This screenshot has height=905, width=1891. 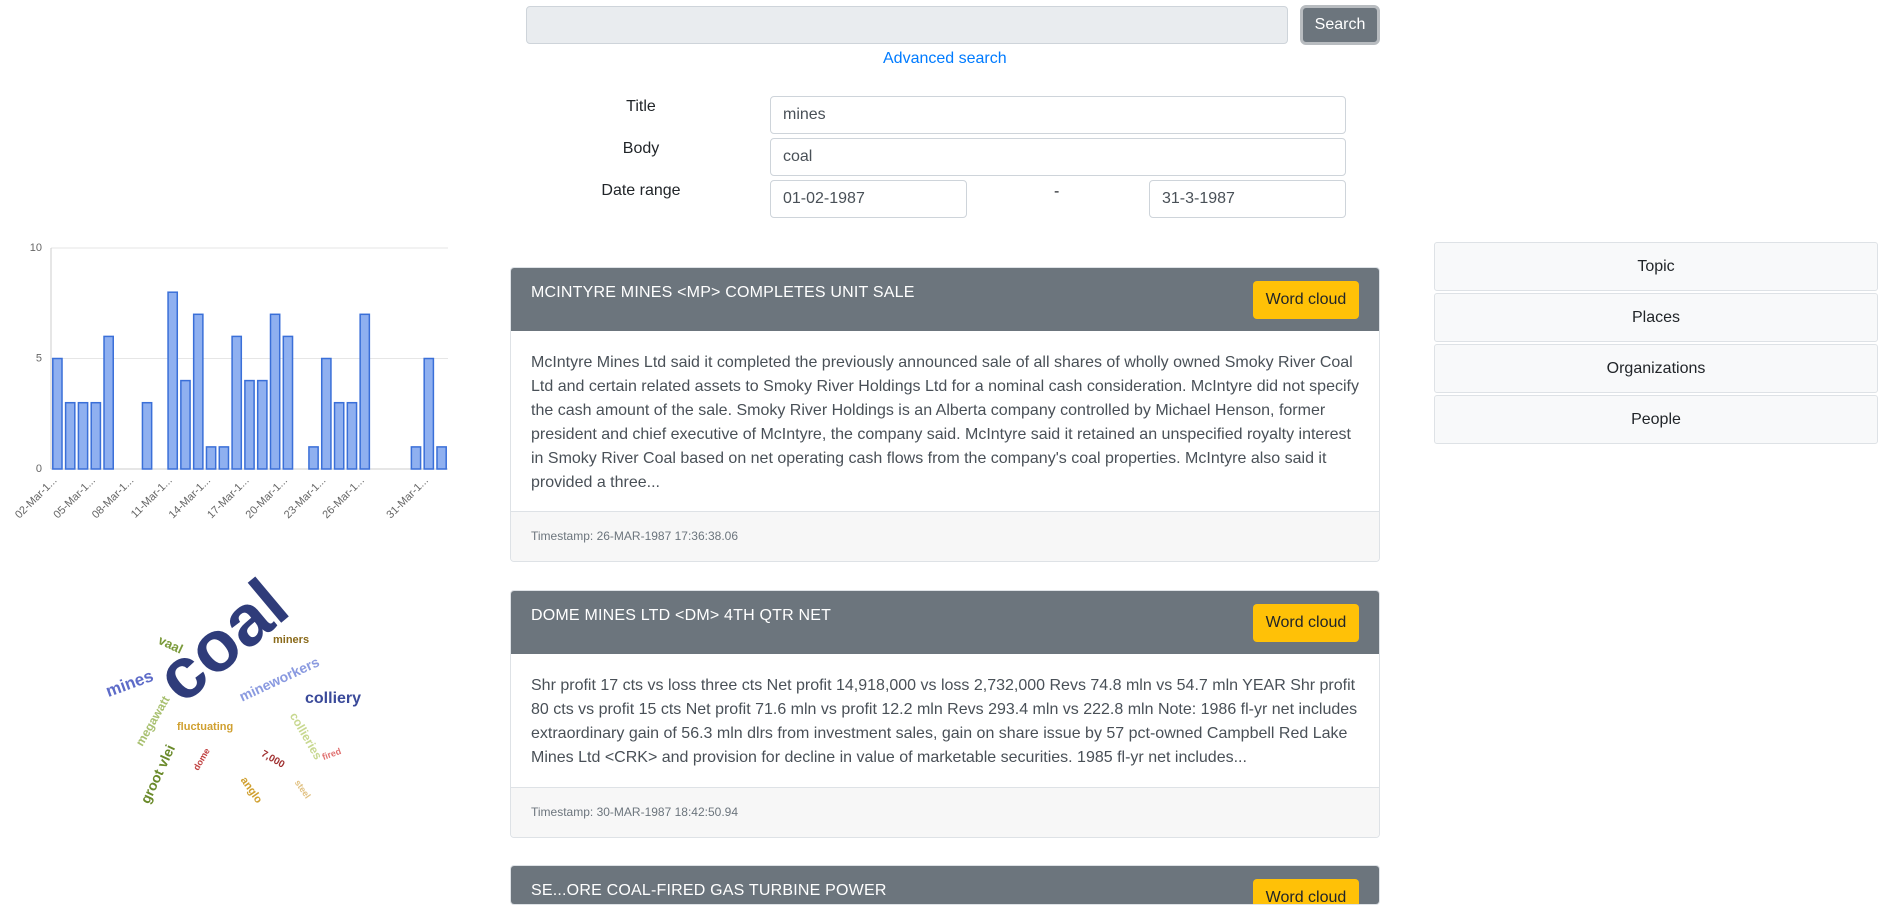 I want to click on date-from-field, so click(x=868, y=199).